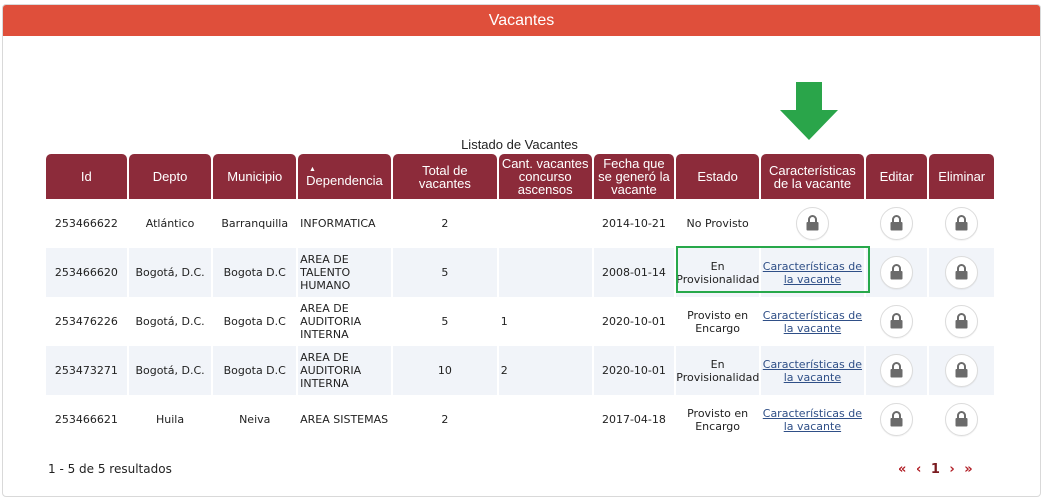 This screenshot has width=1047, height=503. What do you see at coordinates (717, 223) in the screenshot?
I see `cell-estado: No Provisto` at bounding box center [717, 223].